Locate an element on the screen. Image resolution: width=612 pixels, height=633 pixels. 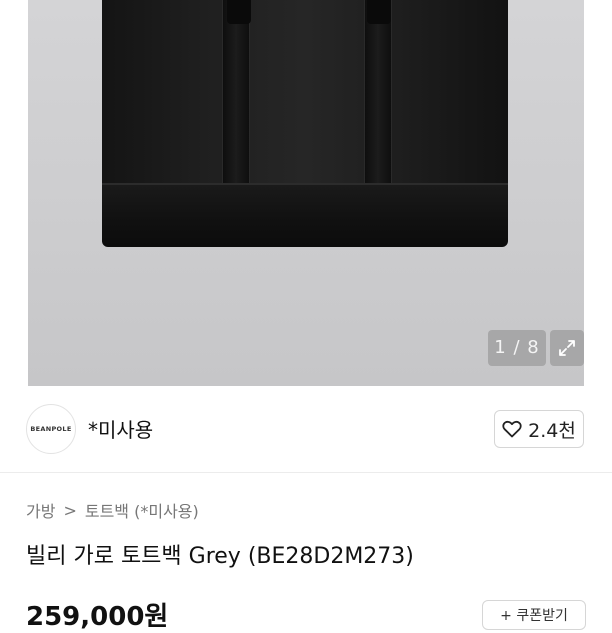
coupon-button: + 쿠폰받기 is located at coordinates (534, 615).